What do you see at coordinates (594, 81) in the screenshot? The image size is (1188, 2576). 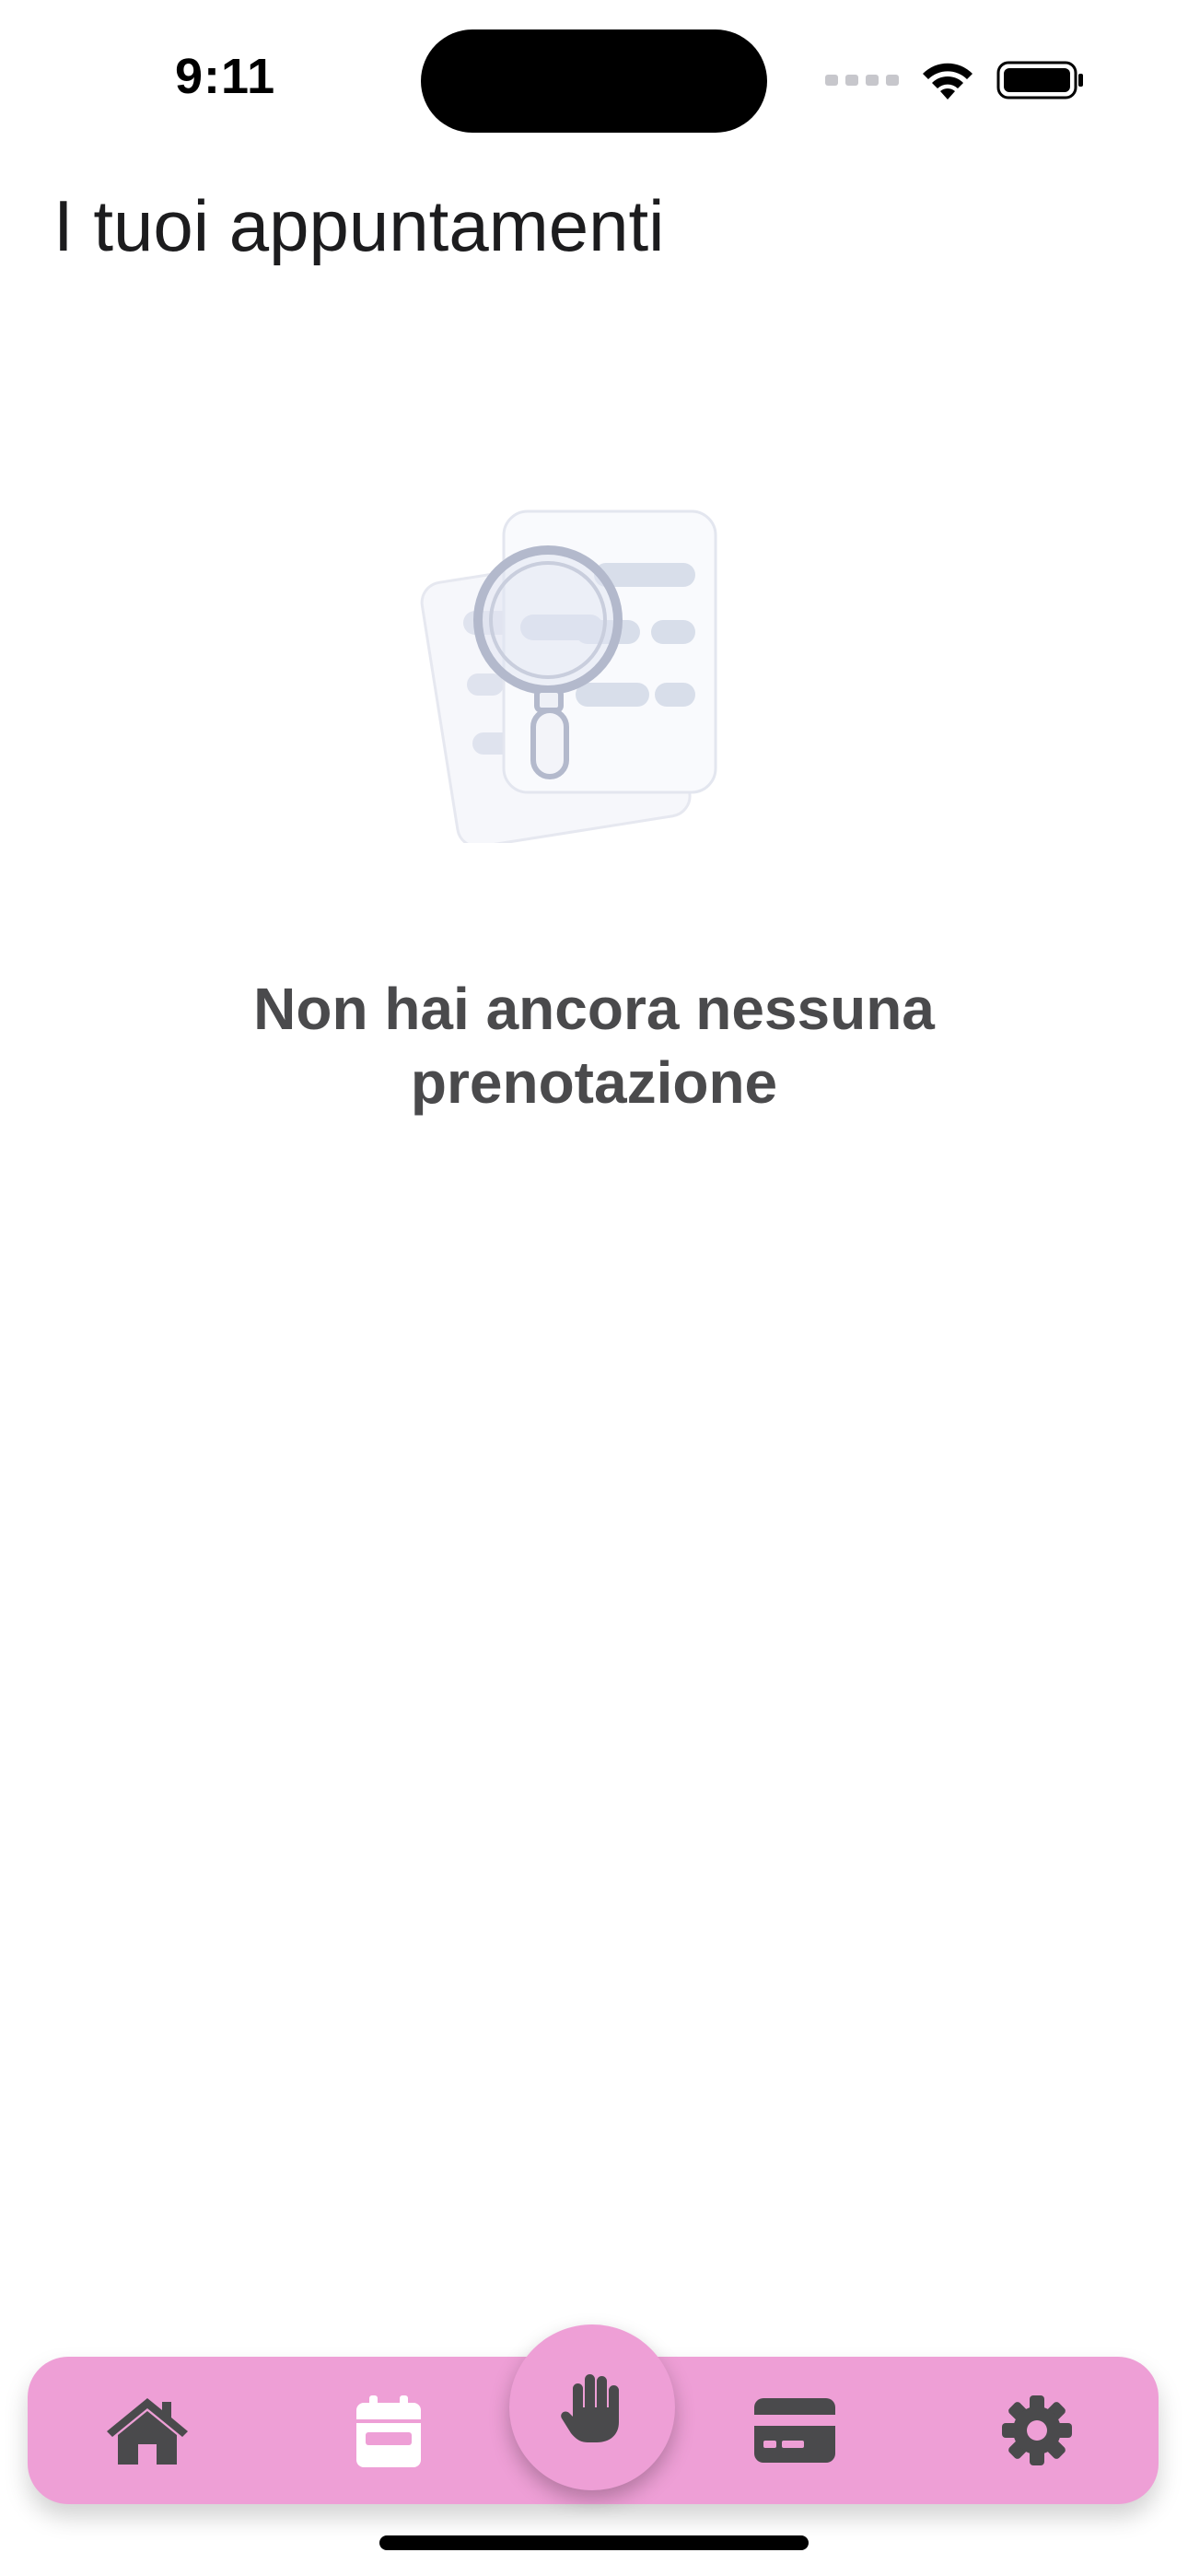 I see `dynamic-island` at bounding box center [594, 81].